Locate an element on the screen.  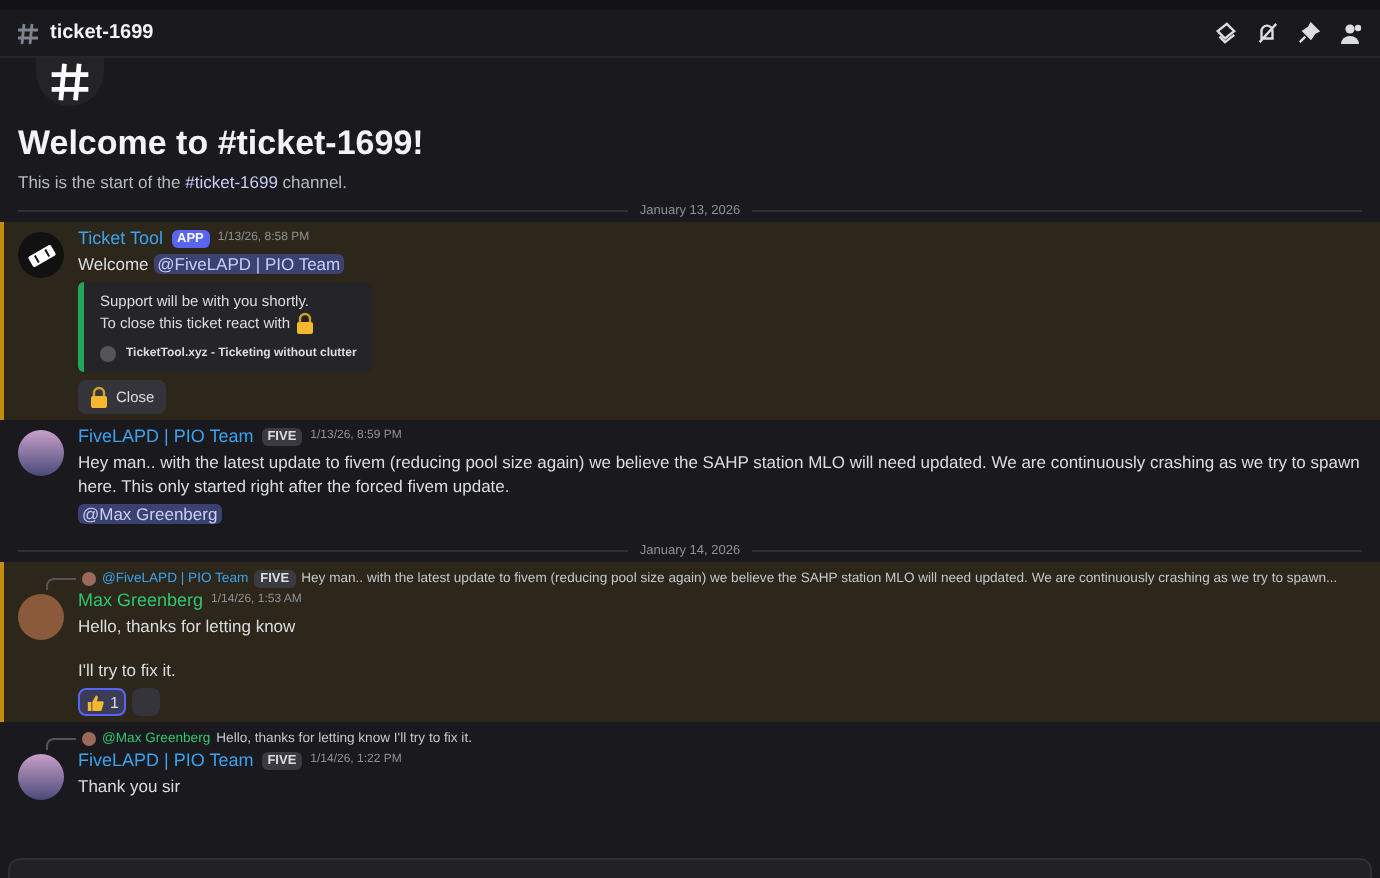
footer-logo-icon is located at coordinates (108, 354).